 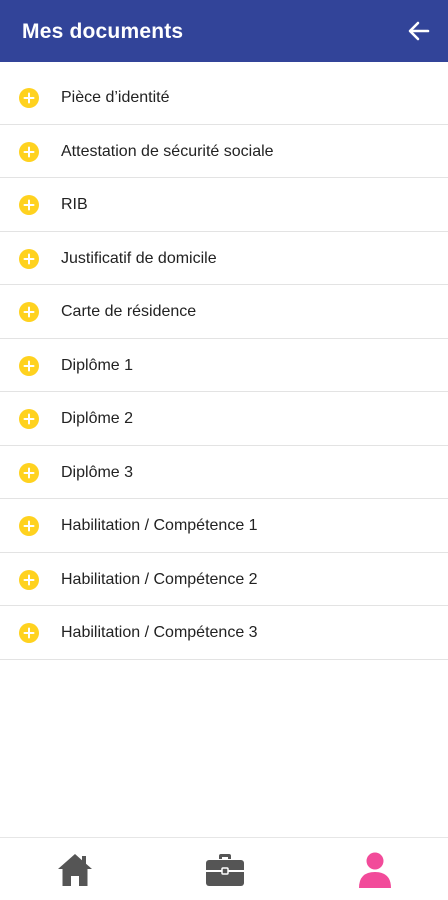 What do you see at coordinates (224, 258) in the screenshot?
I see `document-item: Justificatif de domicile` at bounding box center [224, 258].